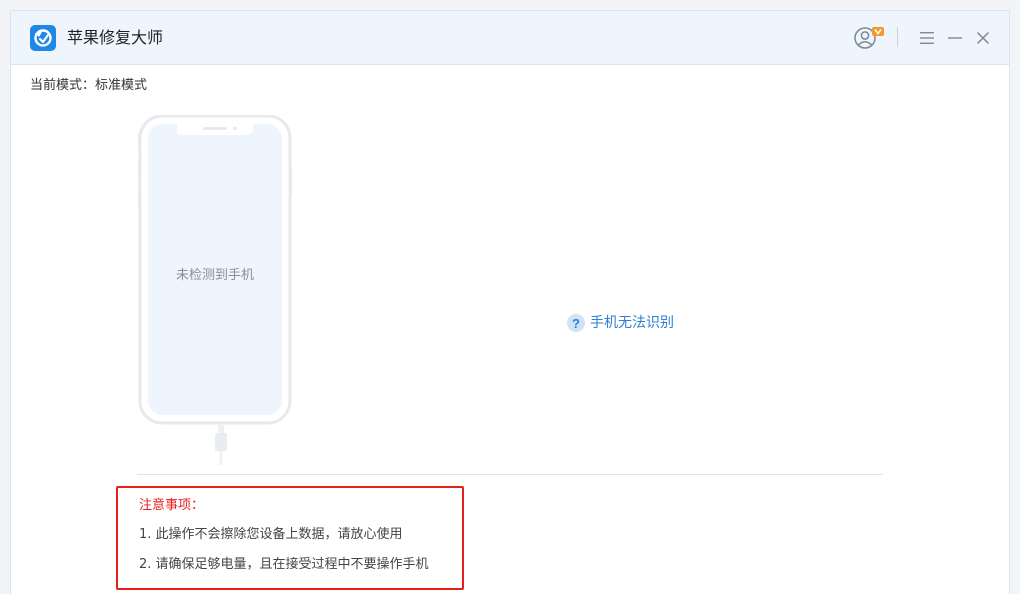 The width and height of the screenshot is (1020, 594). Describe the element at coordinates (576, 323) in the screenshot. I see `question-icon: ?` at that location.